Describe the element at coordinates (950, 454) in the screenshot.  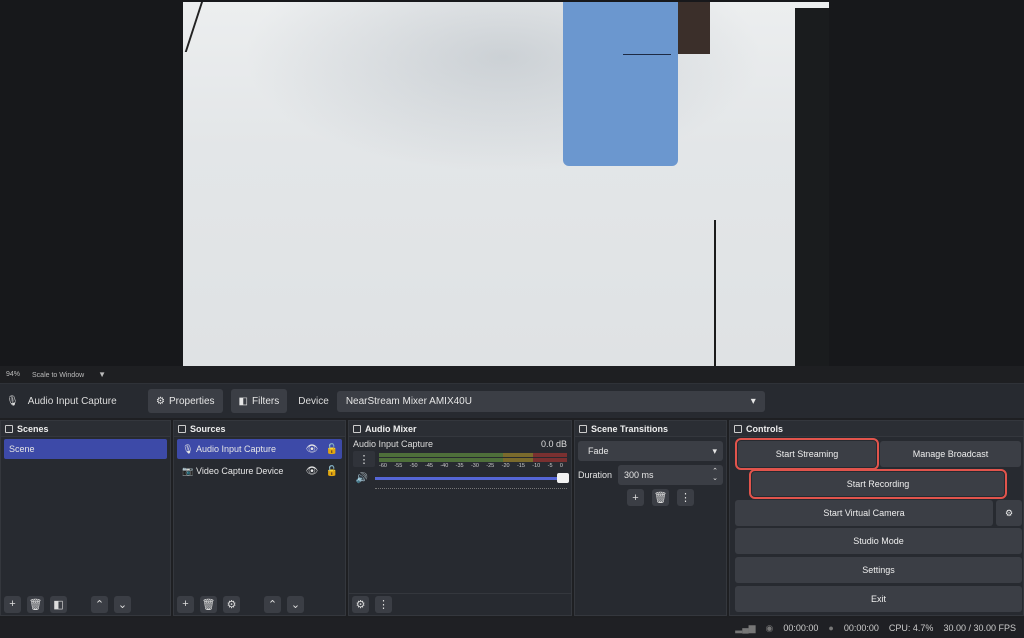
I see `manage-broadcast-button: Manage Broadcast` at that location.